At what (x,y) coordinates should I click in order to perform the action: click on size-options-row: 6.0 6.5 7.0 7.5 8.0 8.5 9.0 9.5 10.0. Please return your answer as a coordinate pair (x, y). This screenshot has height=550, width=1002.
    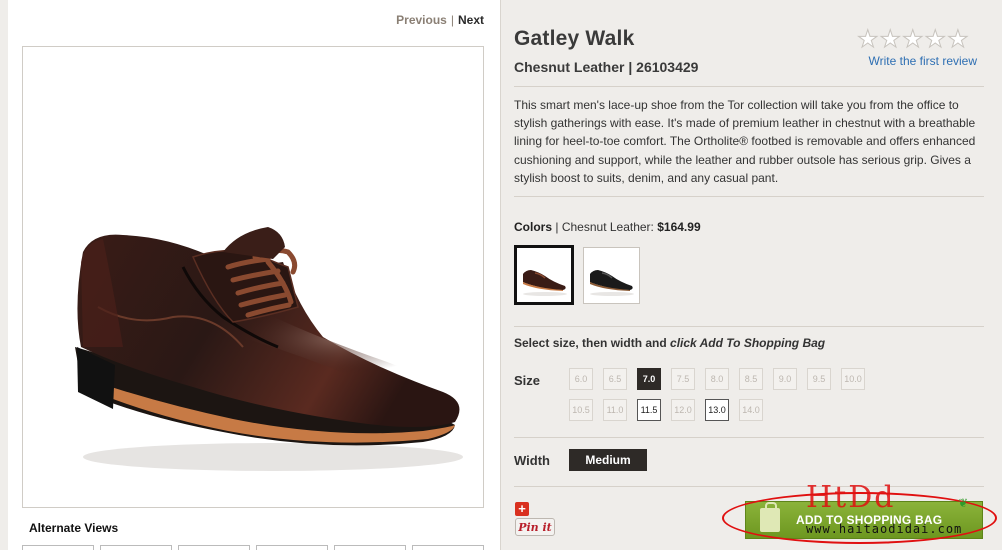
    Looking at the image, I should click on (717, 379).